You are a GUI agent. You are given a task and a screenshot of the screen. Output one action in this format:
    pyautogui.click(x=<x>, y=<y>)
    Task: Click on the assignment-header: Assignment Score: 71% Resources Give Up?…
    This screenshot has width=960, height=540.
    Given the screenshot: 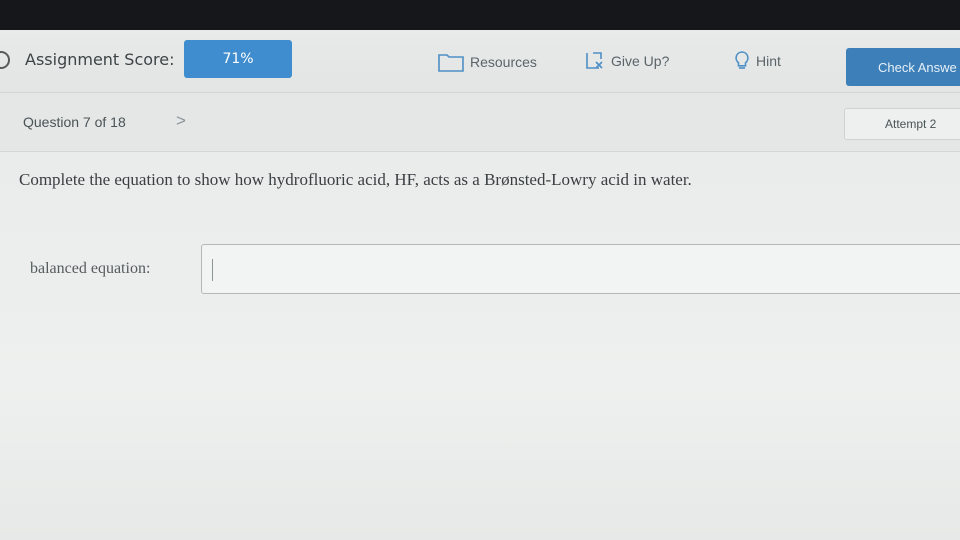 What is the action you would take?
    pyautogui.click(x=480, y=61)
    